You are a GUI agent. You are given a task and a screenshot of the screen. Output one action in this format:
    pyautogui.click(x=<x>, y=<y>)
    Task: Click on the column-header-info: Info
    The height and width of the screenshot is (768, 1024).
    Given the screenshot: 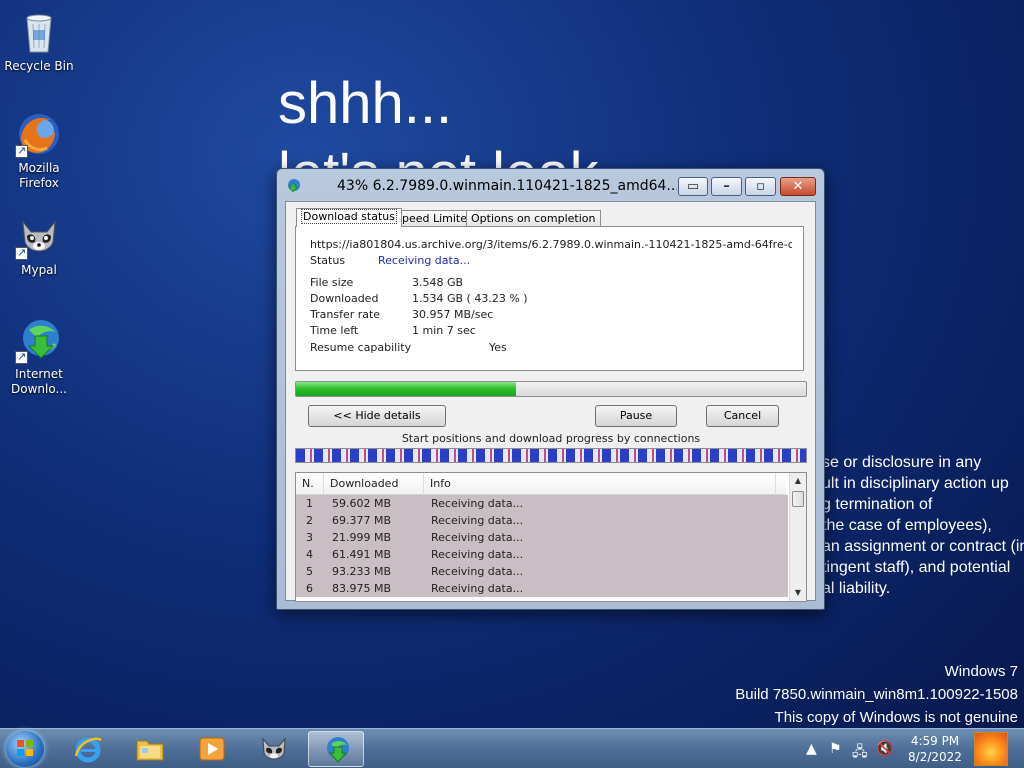 What is the action you would take?
    pyautogui.click(x=600, y=484)
    